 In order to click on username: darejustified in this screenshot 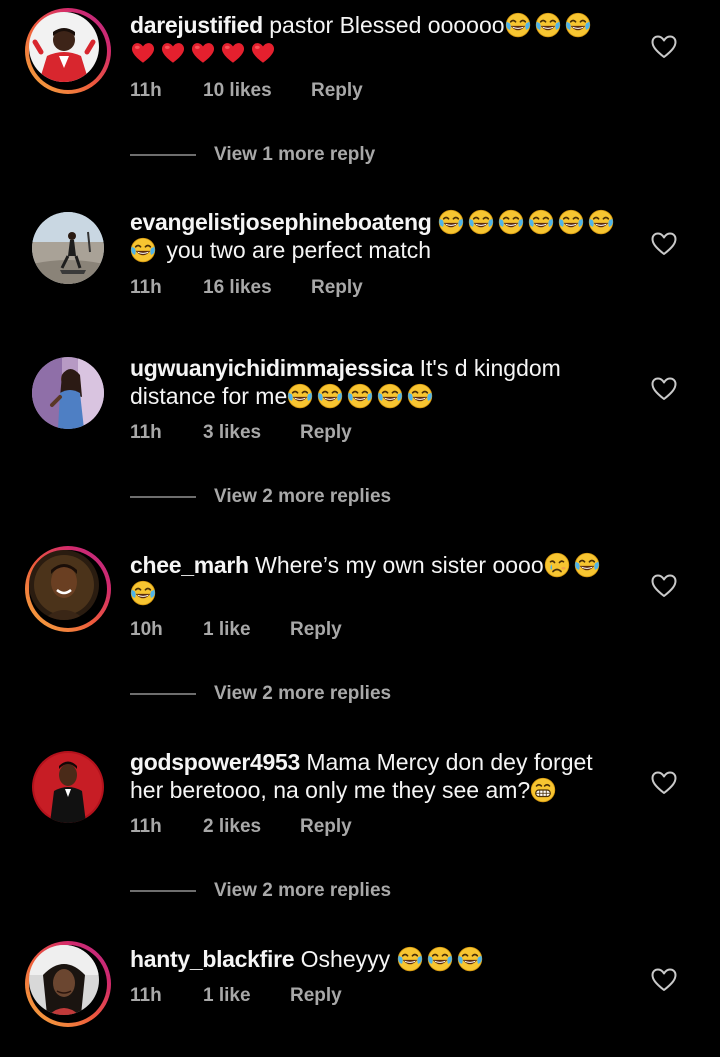, I will do `click(196, 25)`.